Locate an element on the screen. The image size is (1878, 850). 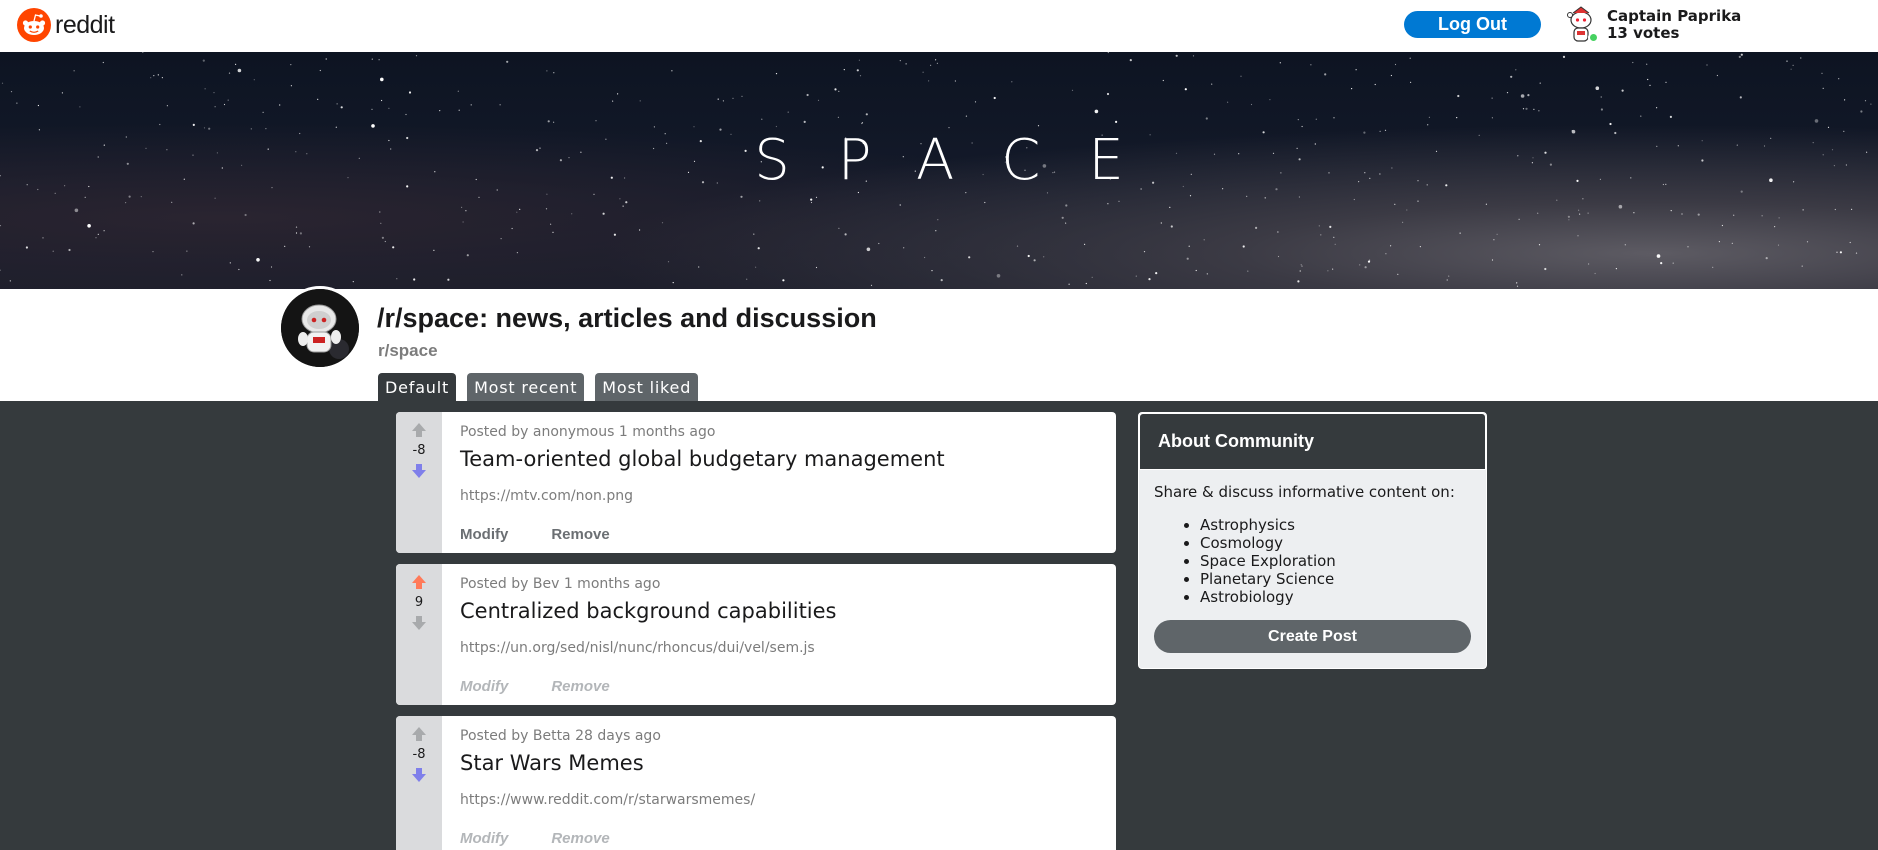
reddit-logo: reddit is located at coordinates (66, 25).